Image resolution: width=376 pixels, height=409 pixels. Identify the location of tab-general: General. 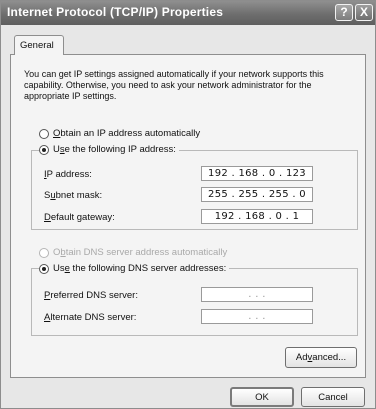
(39, 45).